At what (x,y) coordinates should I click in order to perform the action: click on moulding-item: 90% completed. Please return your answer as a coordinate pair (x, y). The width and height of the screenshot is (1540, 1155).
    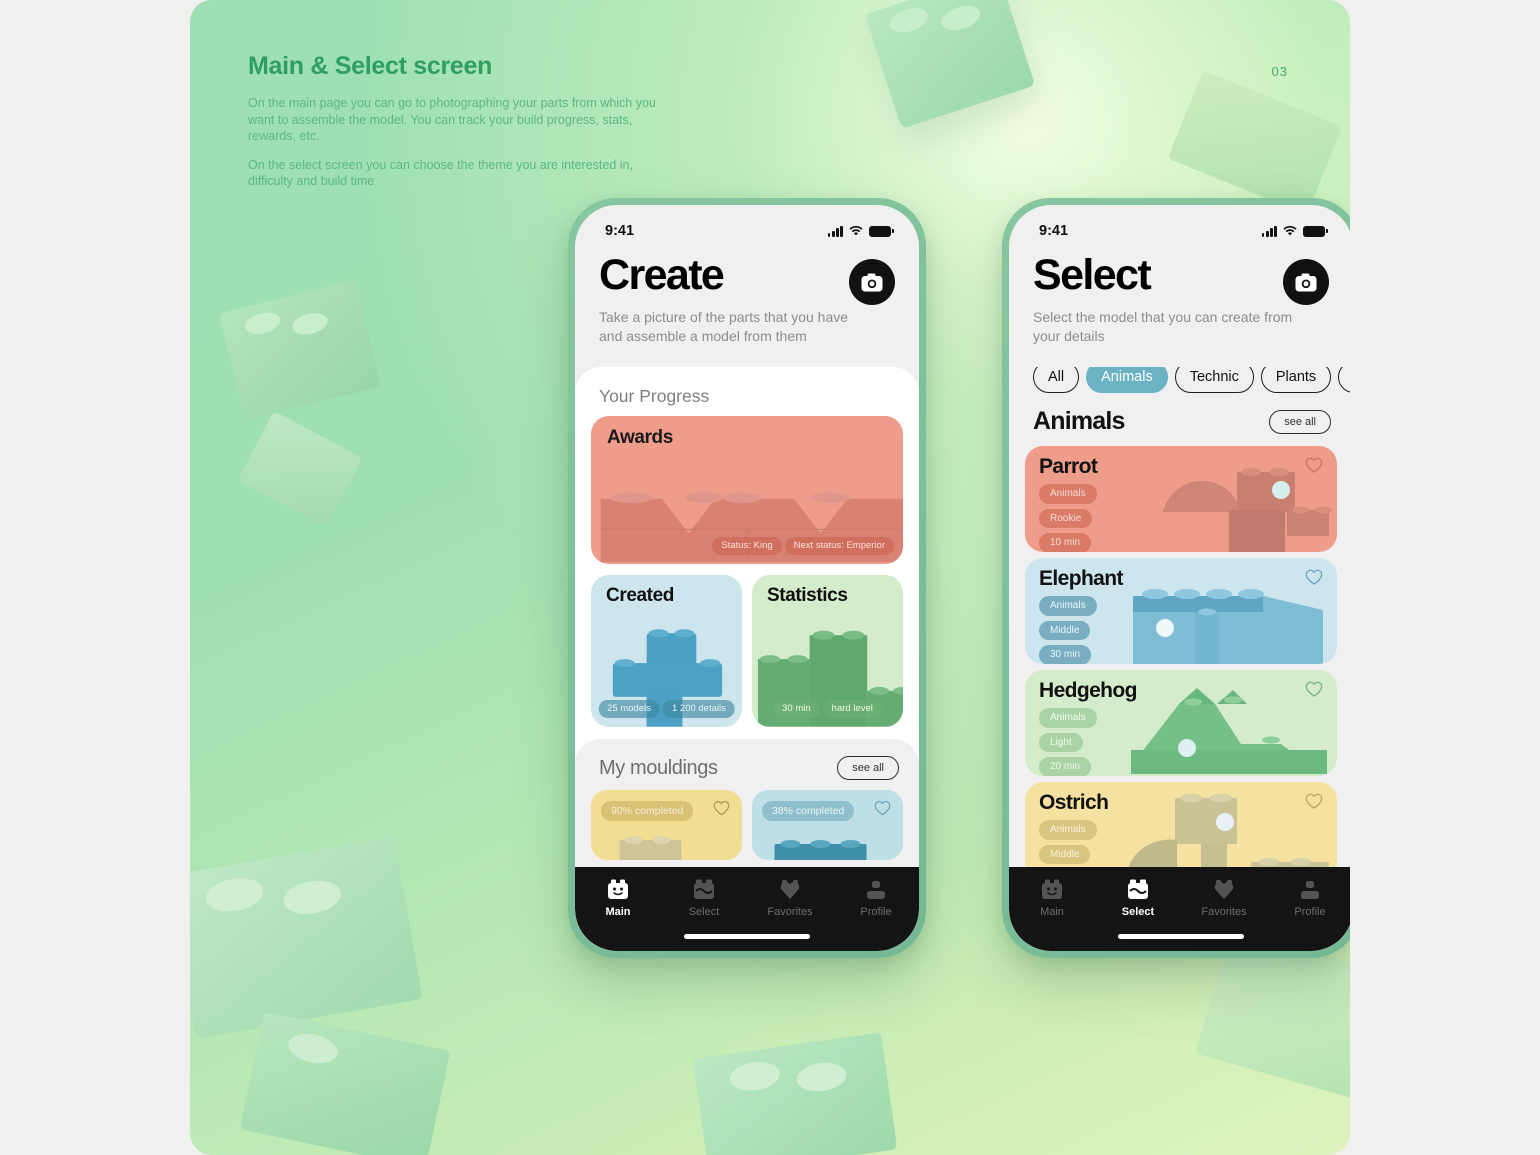
    Looking at the image, I should click on (666, 825).